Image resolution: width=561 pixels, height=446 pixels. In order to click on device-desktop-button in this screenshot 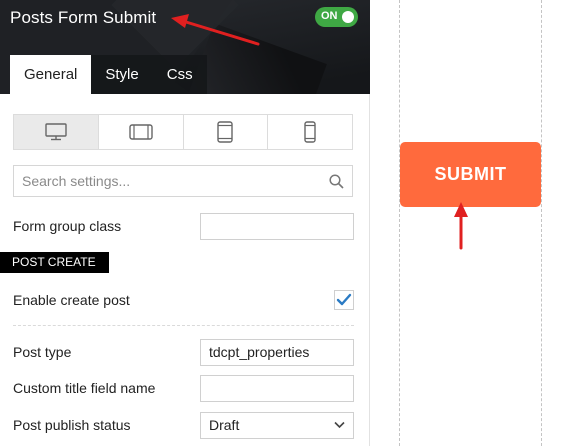, I will do `click(56, 132)`.